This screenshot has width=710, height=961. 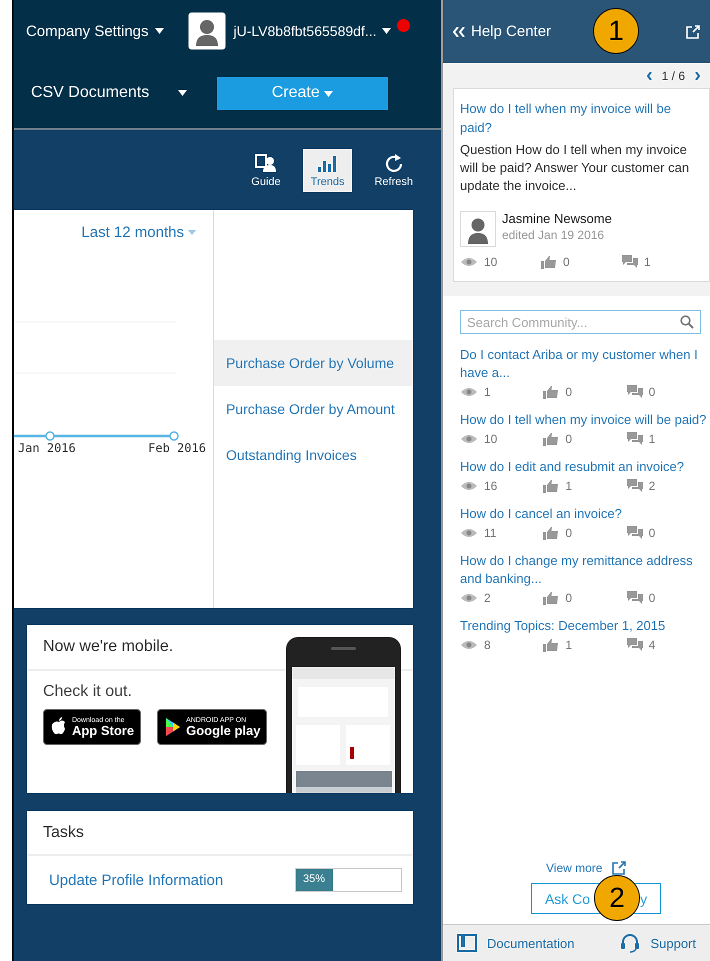 I want to click on topic-link: How do I tell when my invoice will be paid?, so click(x=585, y=420).